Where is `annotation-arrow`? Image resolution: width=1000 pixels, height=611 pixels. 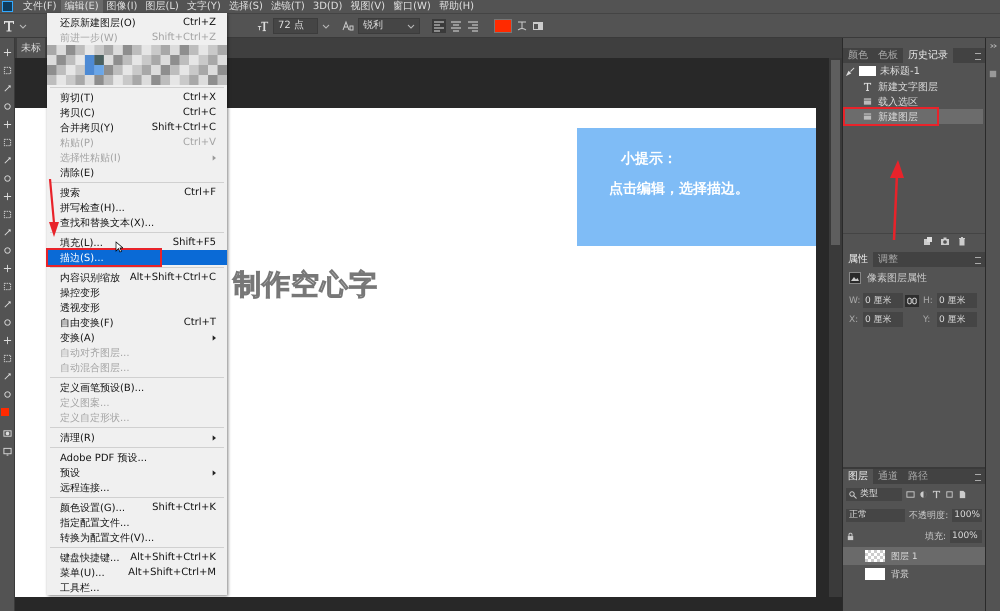
annotation-arrow is located at coordinates (53, 208).